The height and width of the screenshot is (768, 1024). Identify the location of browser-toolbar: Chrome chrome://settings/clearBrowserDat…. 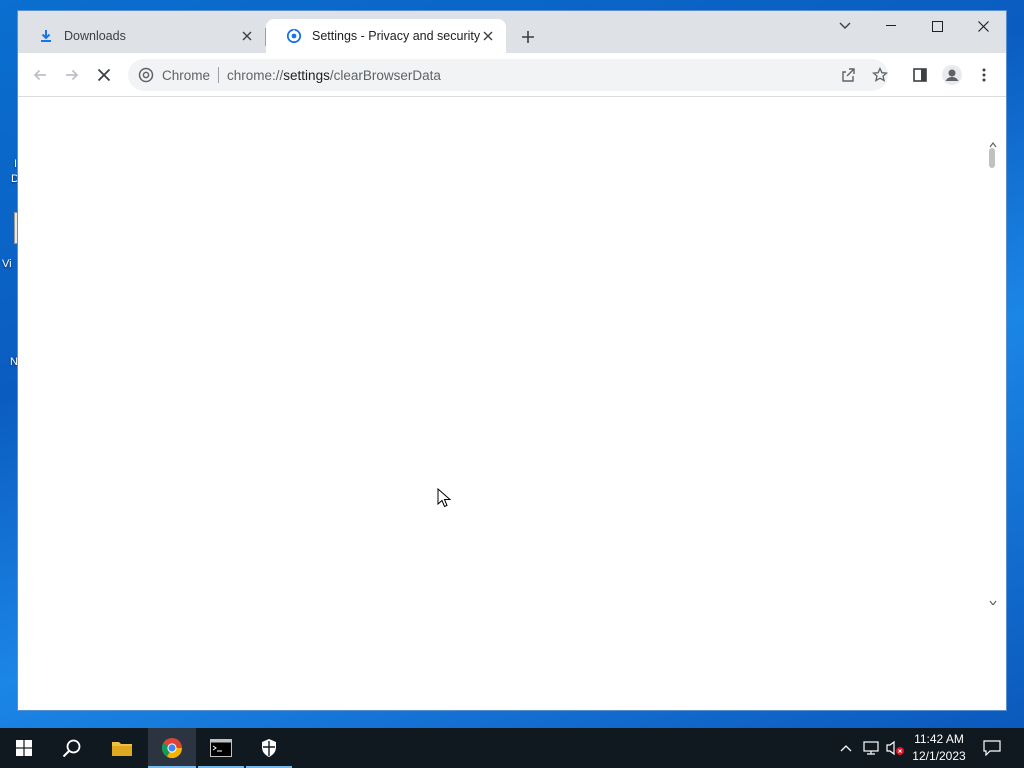
(512, 75).